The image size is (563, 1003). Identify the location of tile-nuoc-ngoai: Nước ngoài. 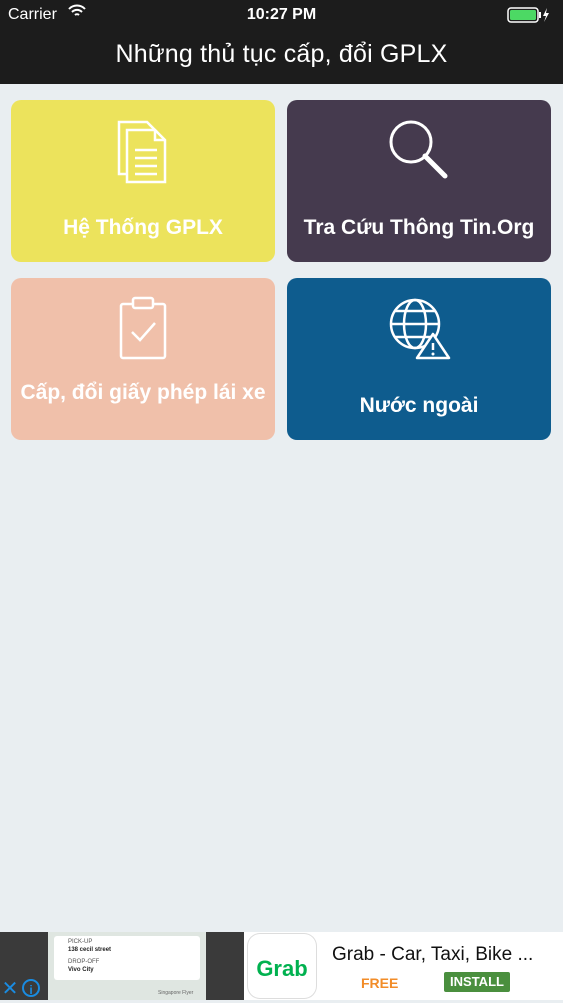
(419, 359).